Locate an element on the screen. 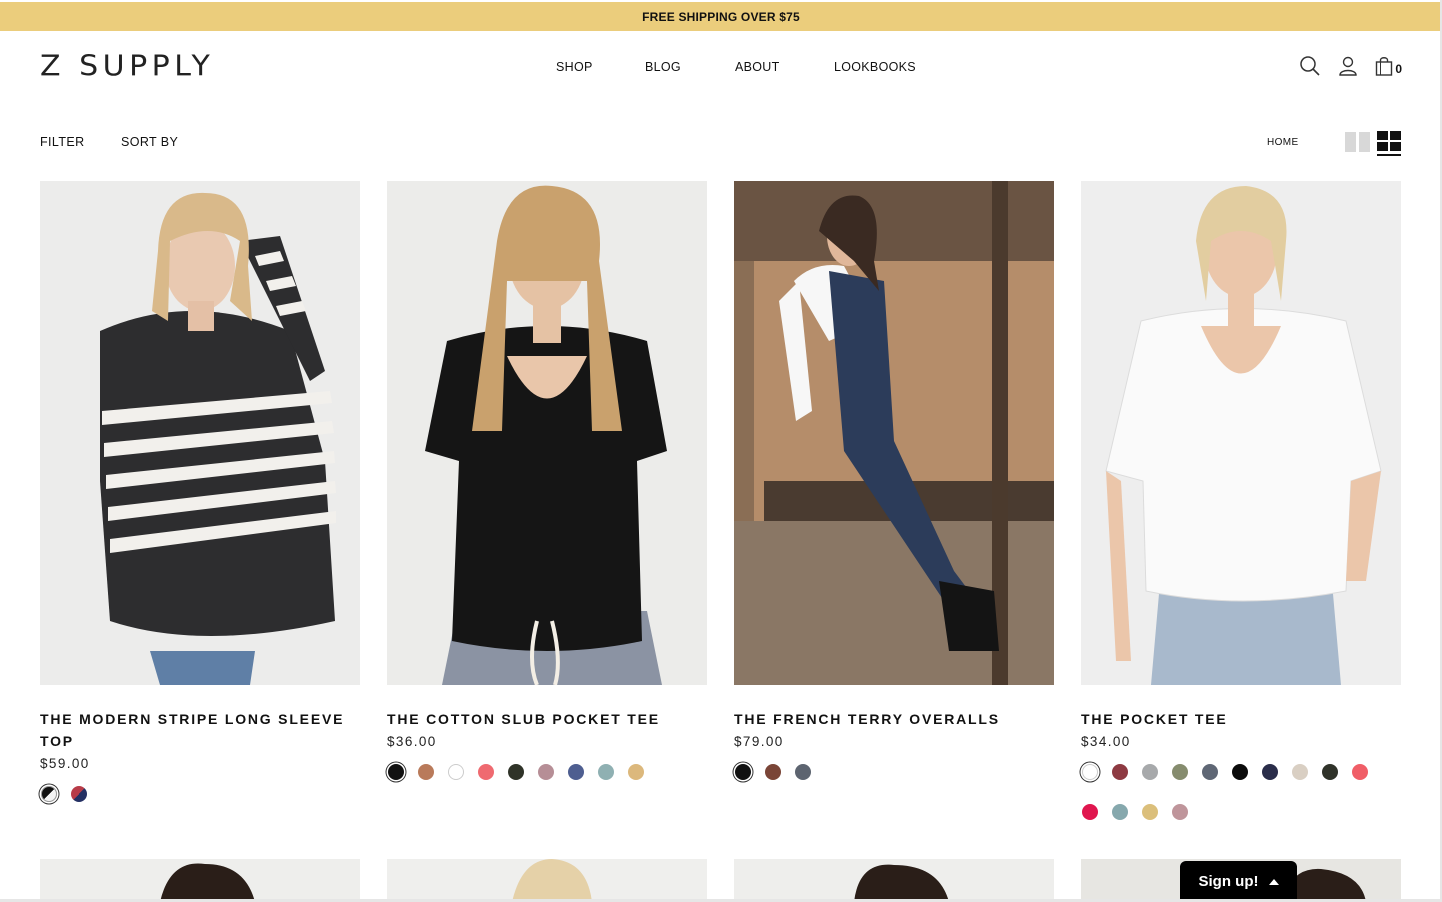  account-icon is located at coordinates (1348, 66).